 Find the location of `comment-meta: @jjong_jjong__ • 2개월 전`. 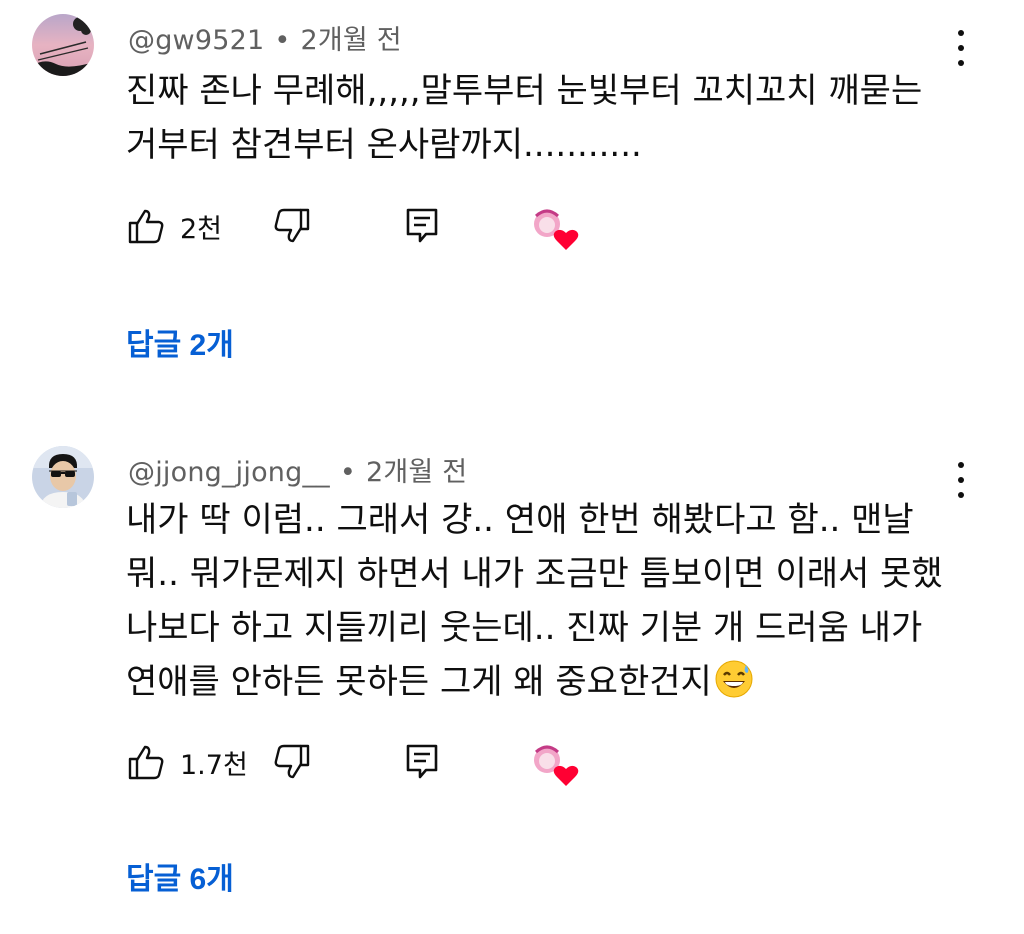

comment-meta: @jjong_jjong__ • 2개월 전 is located at coordinates (297, 469).